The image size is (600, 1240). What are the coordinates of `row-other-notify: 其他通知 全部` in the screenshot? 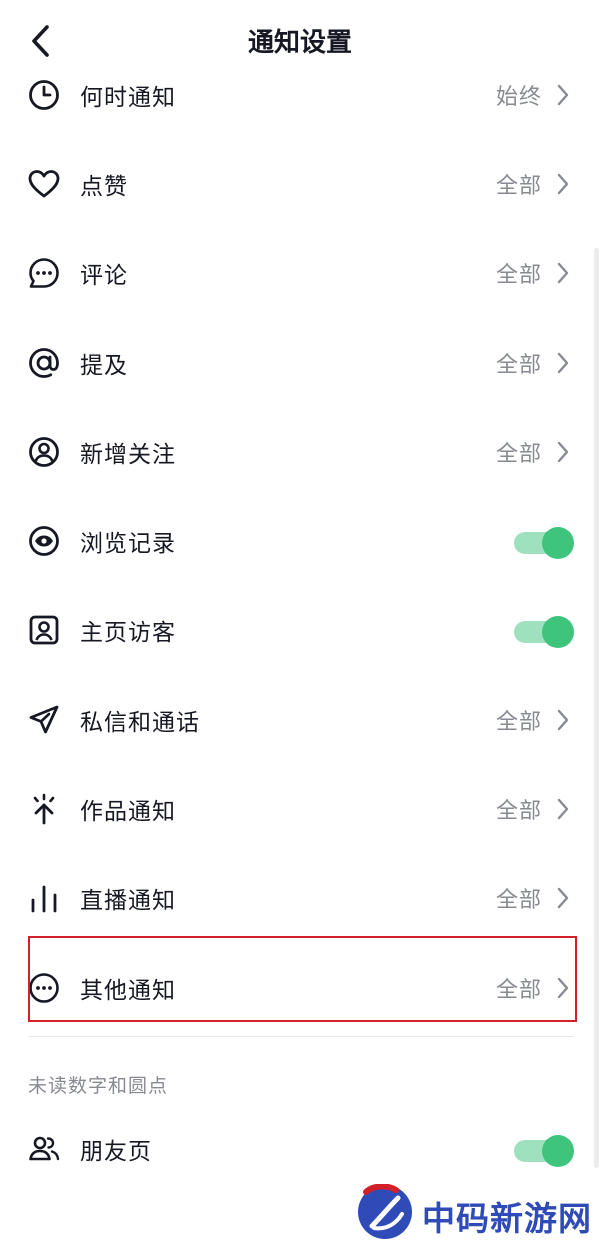 It's located at (300, 987).